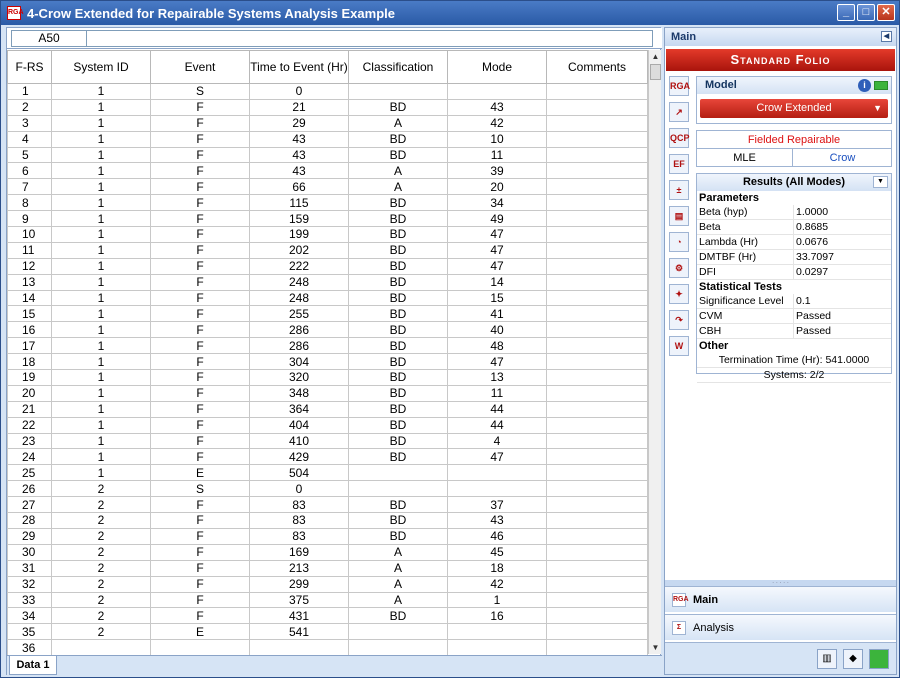  I want to click on row-number: 31, so click(29, 568).